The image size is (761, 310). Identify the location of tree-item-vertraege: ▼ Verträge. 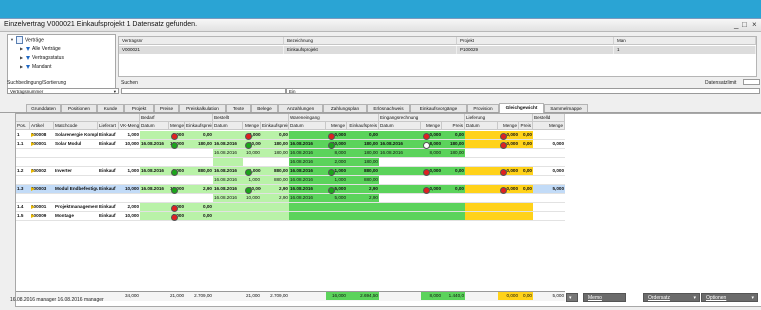
(27, 40).